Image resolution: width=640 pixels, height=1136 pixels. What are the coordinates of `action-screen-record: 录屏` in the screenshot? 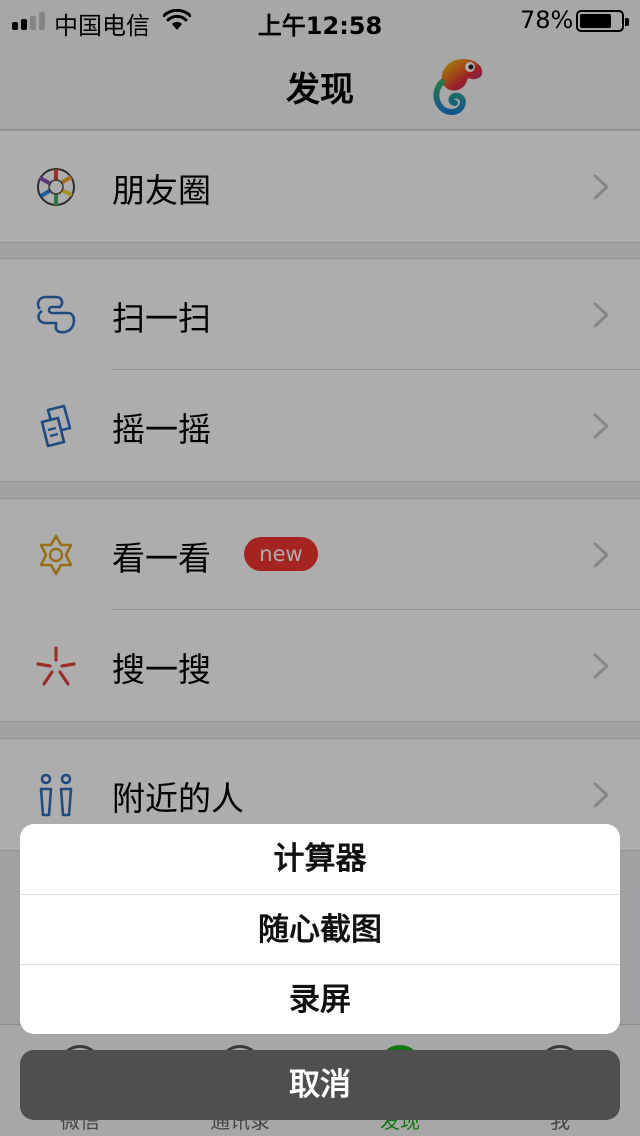 It's located at (320, 999).